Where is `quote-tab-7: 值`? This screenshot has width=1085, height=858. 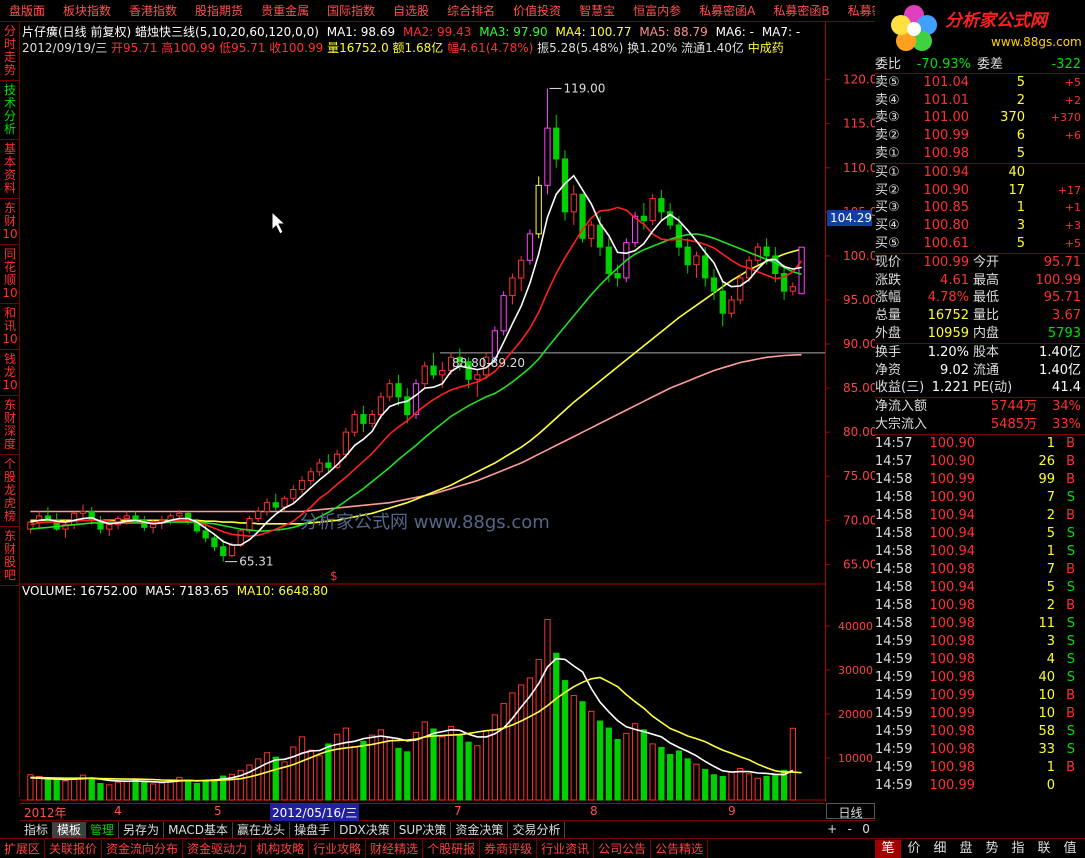
quote-tab-7: 值 is located at coordinates (1070, 849).